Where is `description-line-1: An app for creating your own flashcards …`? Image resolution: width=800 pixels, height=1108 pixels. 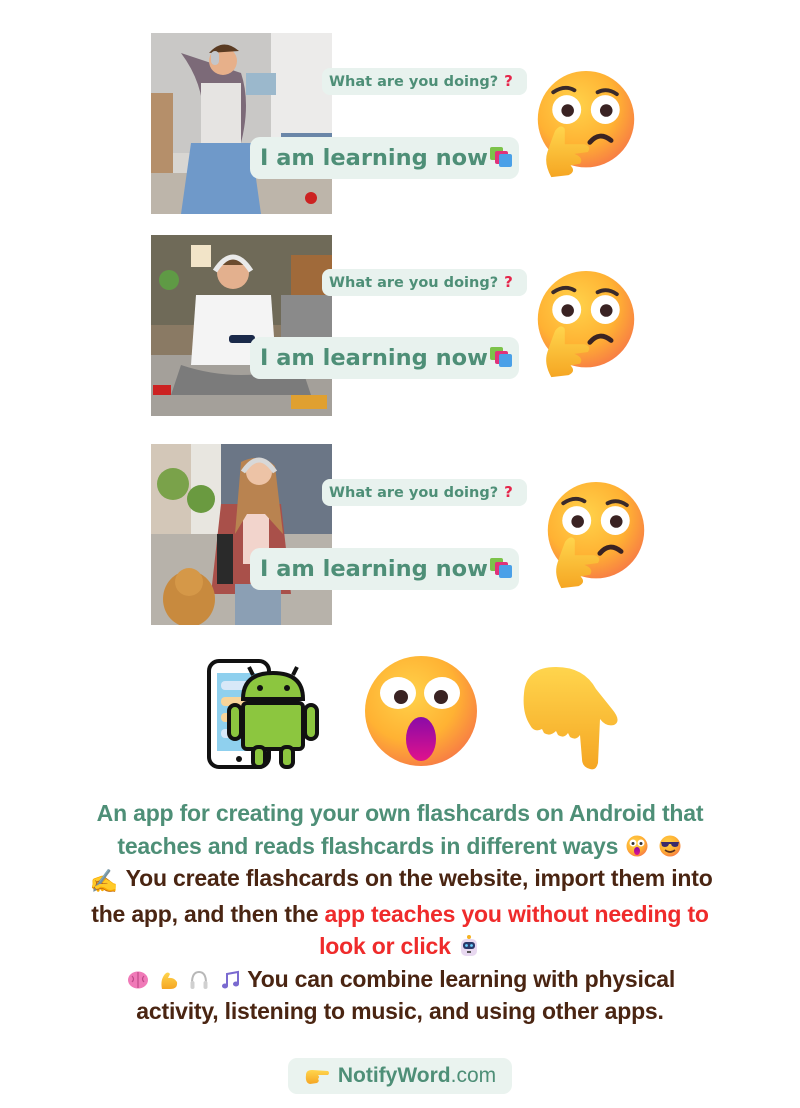 description-line-1: An app for creating your own flashcards … is located at coordinates (400, 813).